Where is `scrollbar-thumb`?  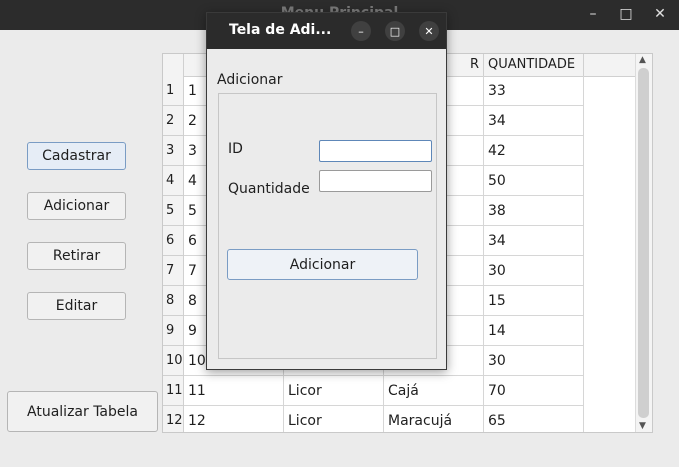
scrollbar-thumb is located at coordinates (643, 243).